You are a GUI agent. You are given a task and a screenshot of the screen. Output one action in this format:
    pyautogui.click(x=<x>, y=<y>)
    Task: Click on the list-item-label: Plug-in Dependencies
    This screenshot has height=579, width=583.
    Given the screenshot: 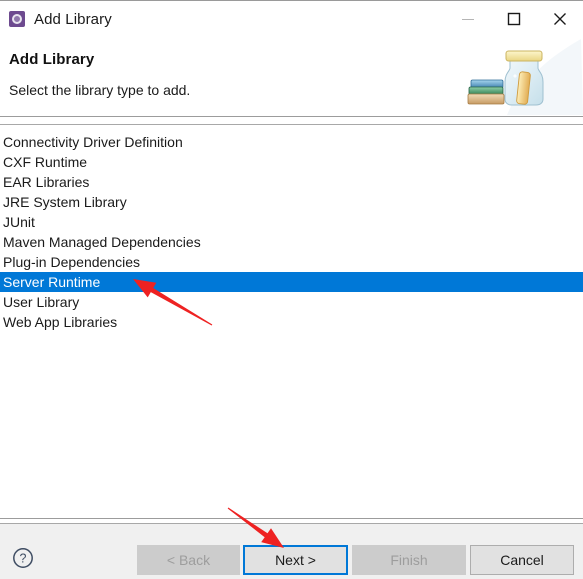 What is the action you would take?
    pyautogui.click(x=71, y=262)
    